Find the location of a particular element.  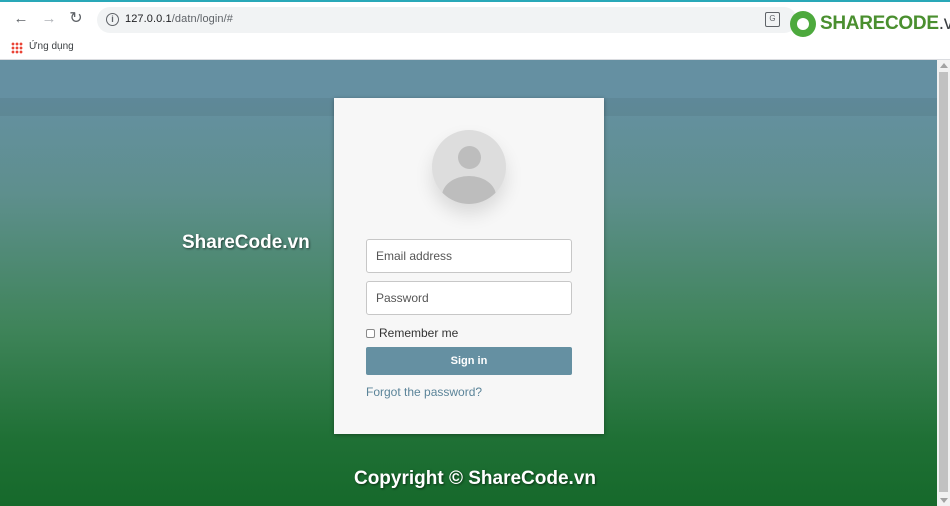

avatar-body is located at coordinates (469, 190).